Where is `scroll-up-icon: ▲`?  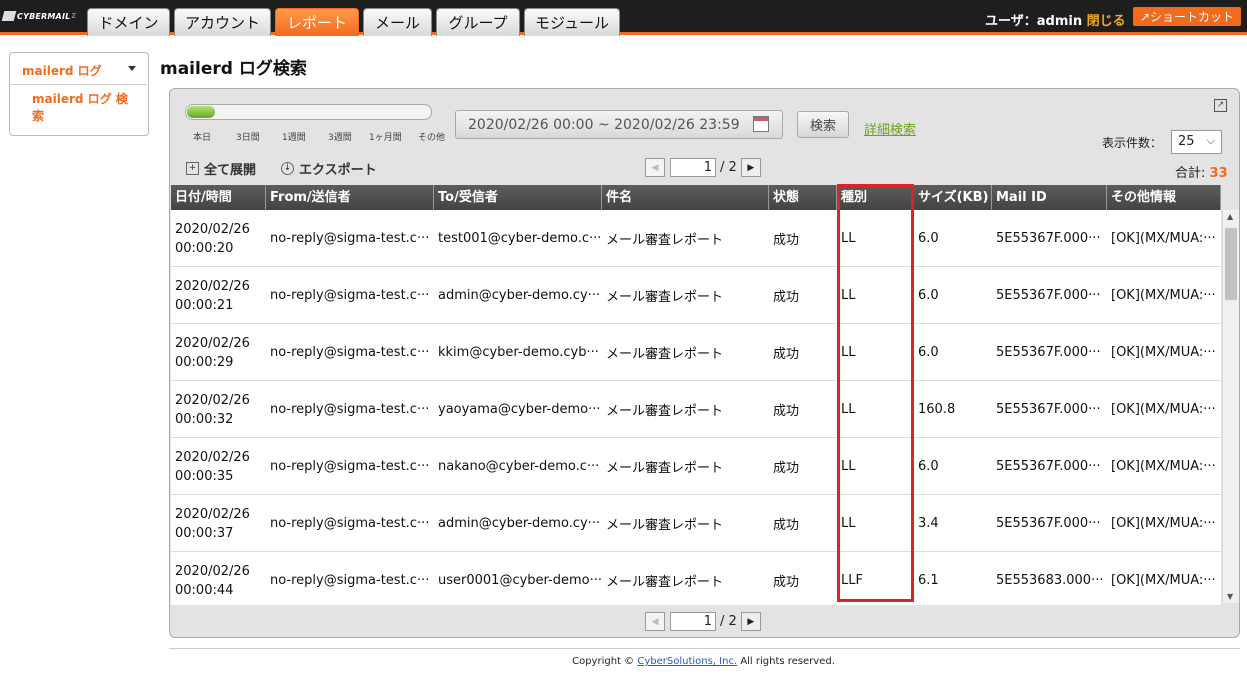
scroll-up-icon: ▲ is located at coordinates (1230, 216).